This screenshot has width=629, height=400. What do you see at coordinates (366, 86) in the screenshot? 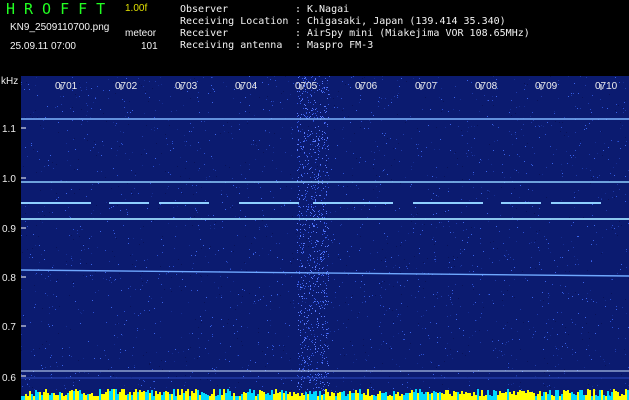
I see `x-tick-label: 0706` at bounding box center [366, 86].